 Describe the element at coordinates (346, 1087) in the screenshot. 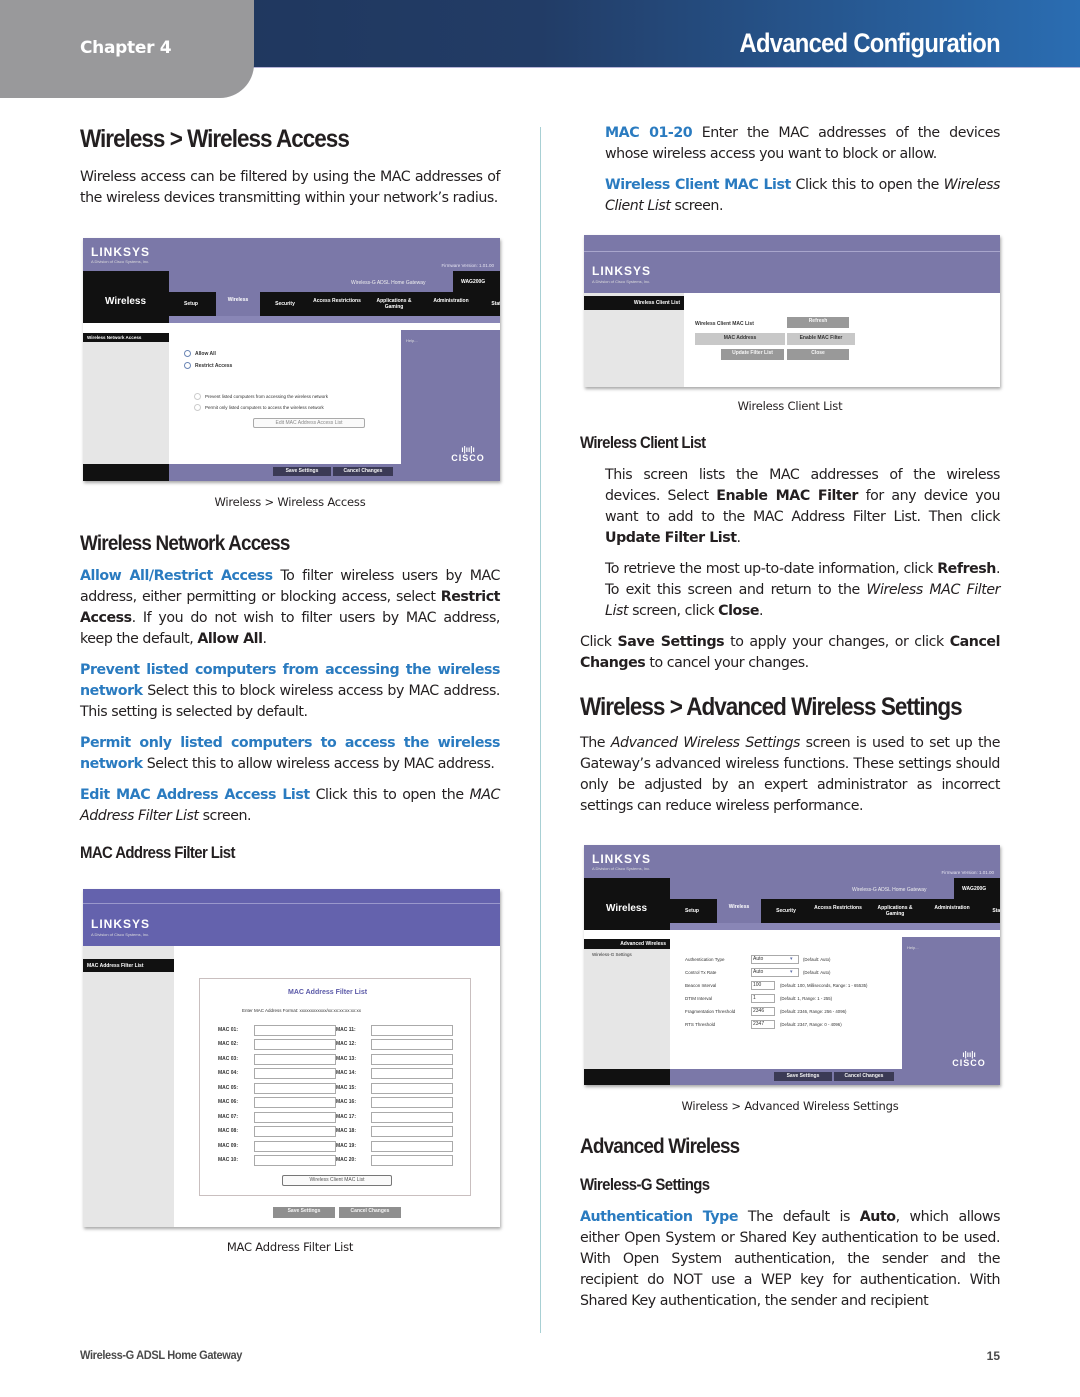

I see `mac-label: MAC 15:` at that location.